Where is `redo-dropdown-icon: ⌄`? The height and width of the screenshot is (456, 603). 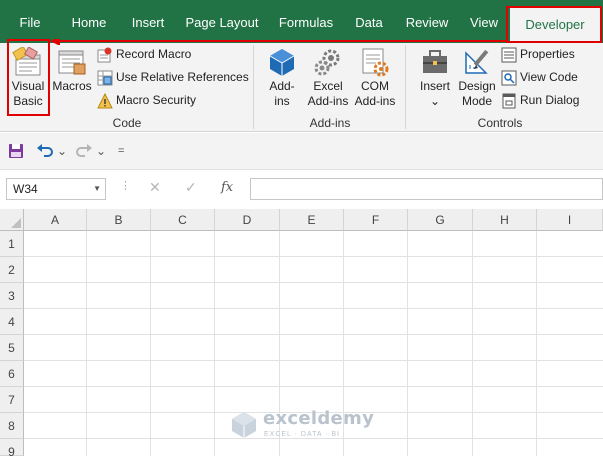 redo-dropdown-icon: ⌄ is located at coordinates (101, 151).